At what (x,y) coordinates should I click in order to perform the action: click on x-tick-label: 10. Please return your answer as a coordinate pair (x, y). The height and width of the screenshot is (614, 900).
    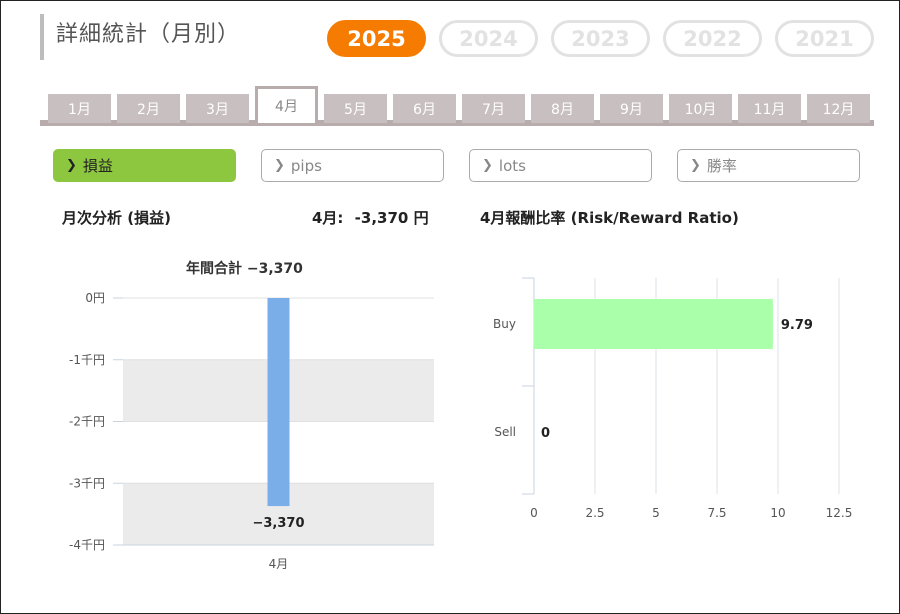
    Looking at the image, I should click on (777, 513).